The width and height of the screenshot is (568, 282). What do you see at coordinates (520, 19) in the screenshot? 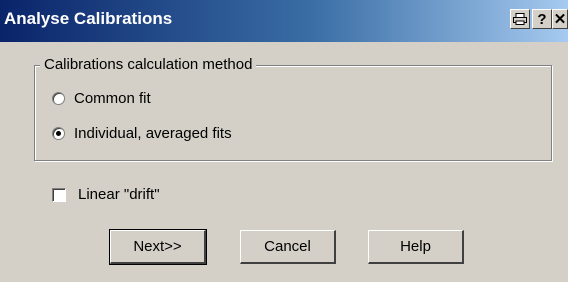
I see `print-icon` at bounding box center [520, 19].